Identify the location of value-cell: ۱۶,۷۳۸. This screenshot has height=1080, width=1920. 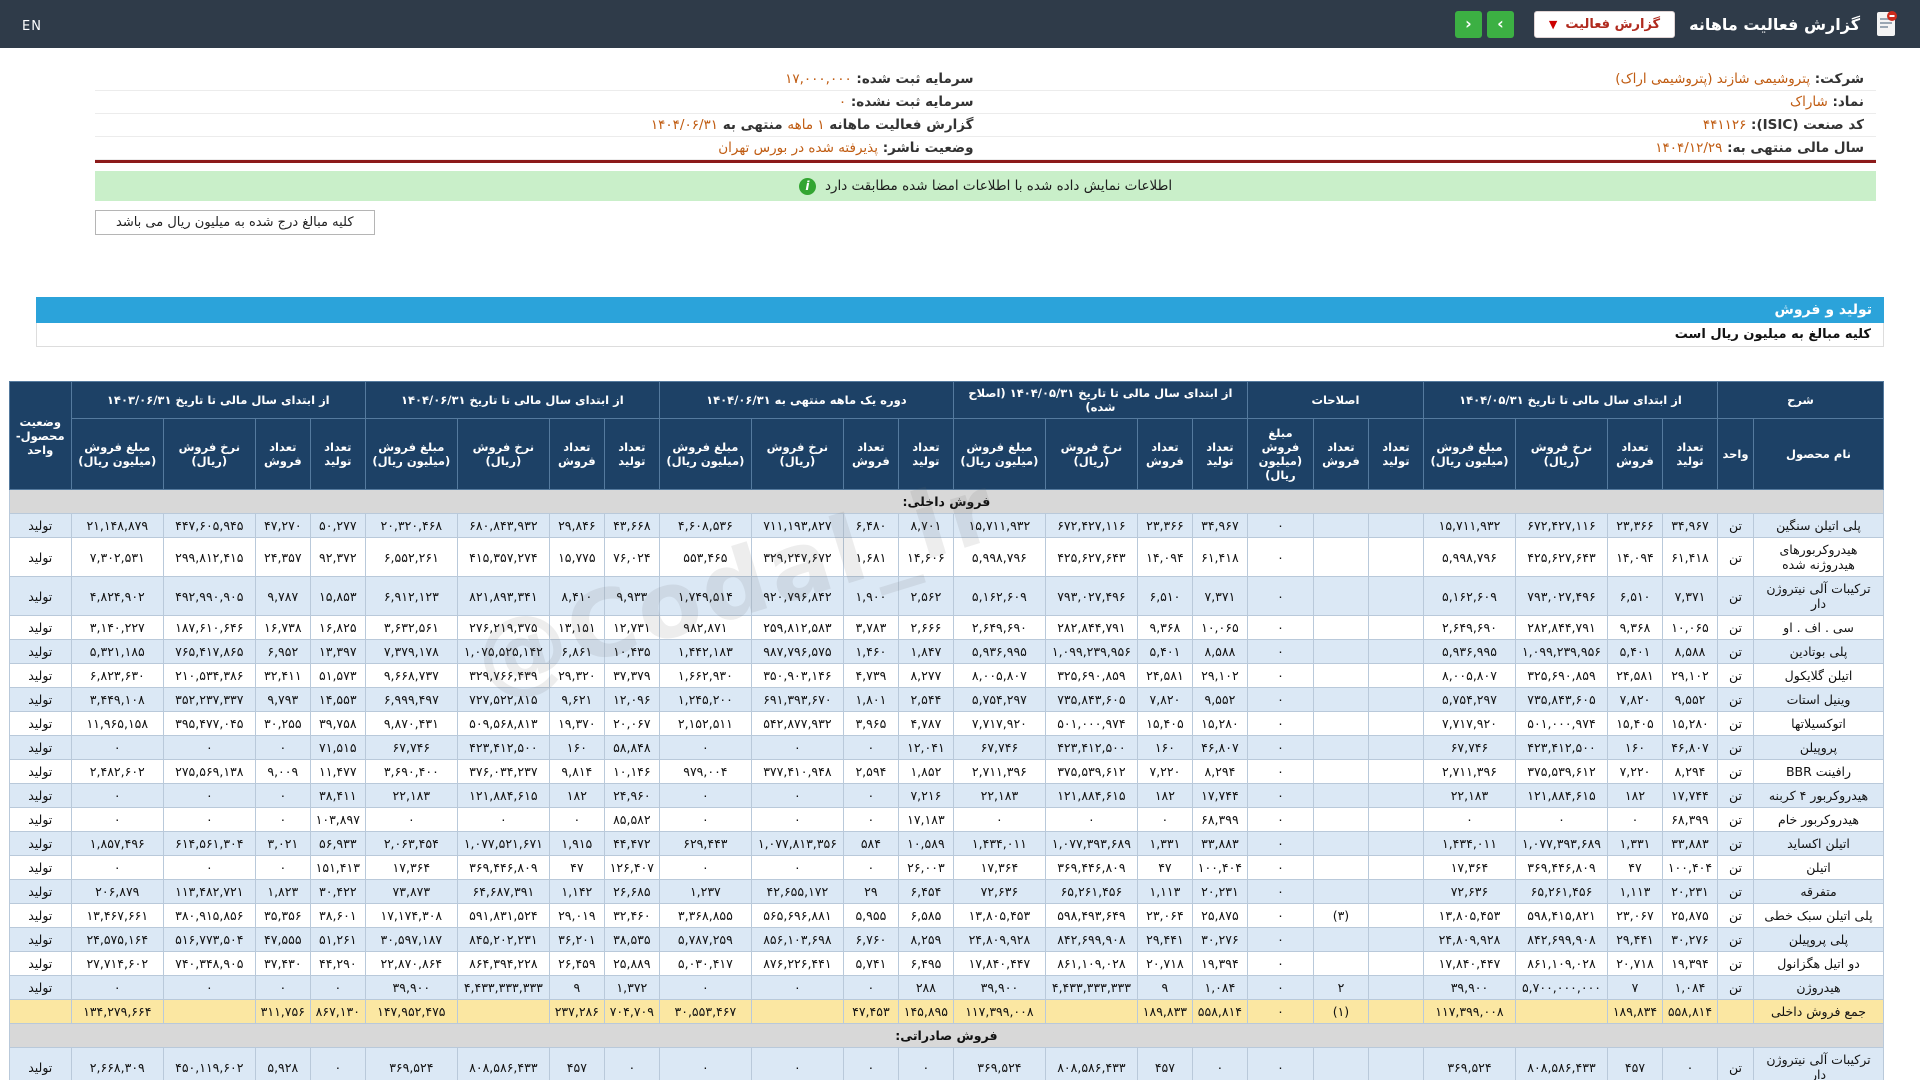
(282, 627).